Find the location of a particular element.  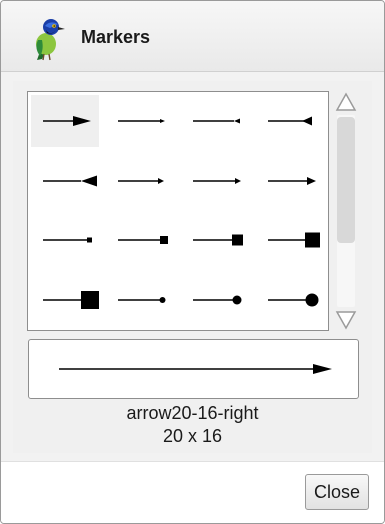

triangle-up-icon is located at coordinates (346, 101).